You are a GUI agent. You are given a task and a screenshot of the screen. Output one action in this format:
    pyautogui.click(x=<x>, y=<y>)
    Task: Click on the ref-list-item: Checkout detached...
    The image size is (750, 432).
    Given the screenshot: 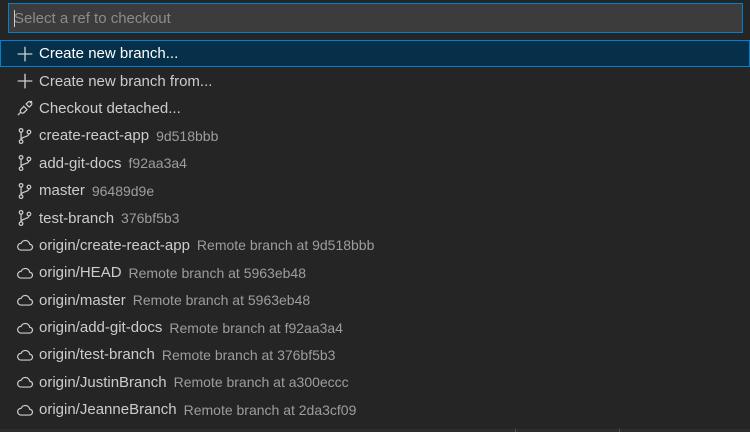 What is the action you would take?
    pyautogui.click(x=375, y=108)
    